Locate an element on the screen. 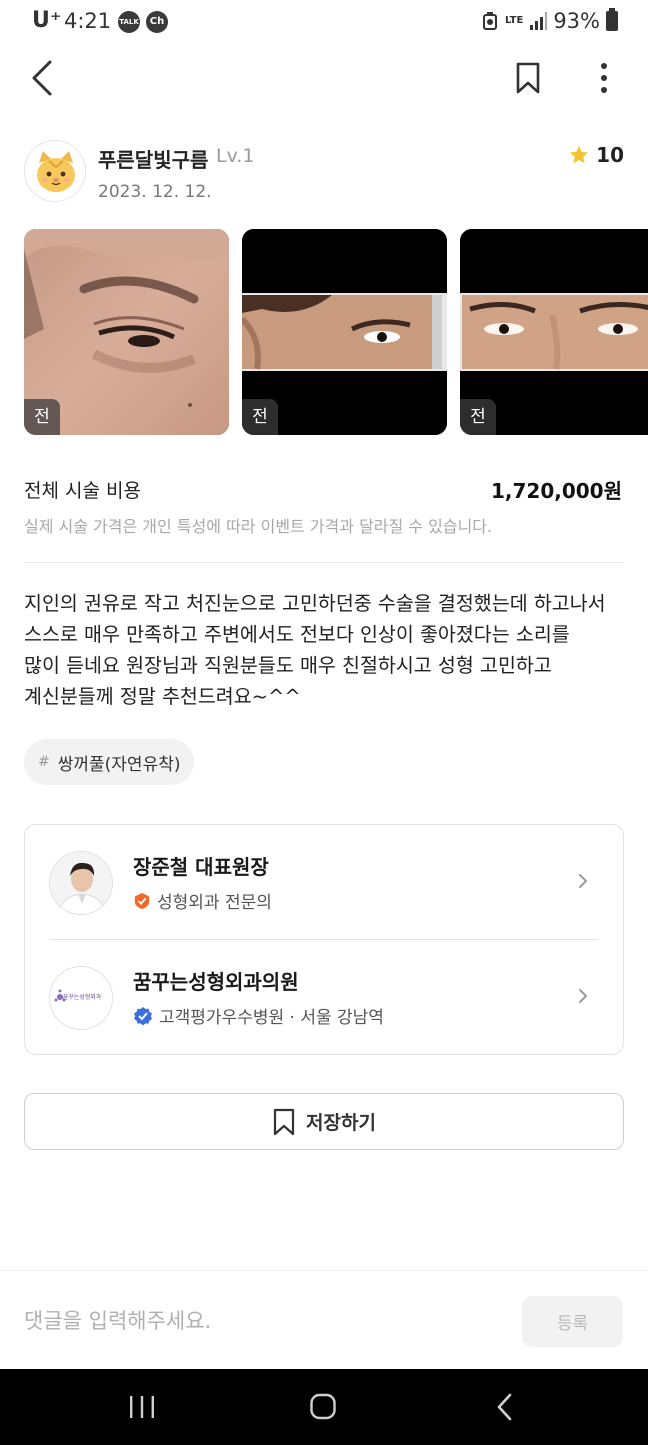 The image size is (648, 1445). review-line: 계신분들께 정말 추천드려요~^^ is located at coordinates (162, 696).